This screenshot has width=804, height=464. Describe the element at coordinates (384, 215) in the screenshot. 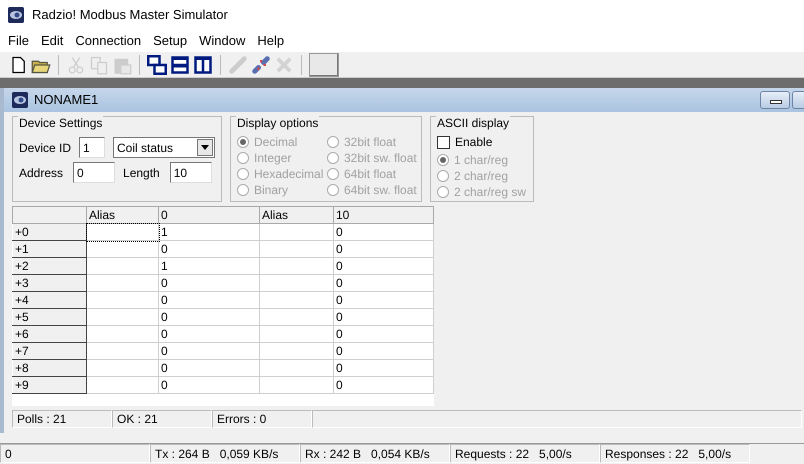

I see `column-header: 10` at that location.